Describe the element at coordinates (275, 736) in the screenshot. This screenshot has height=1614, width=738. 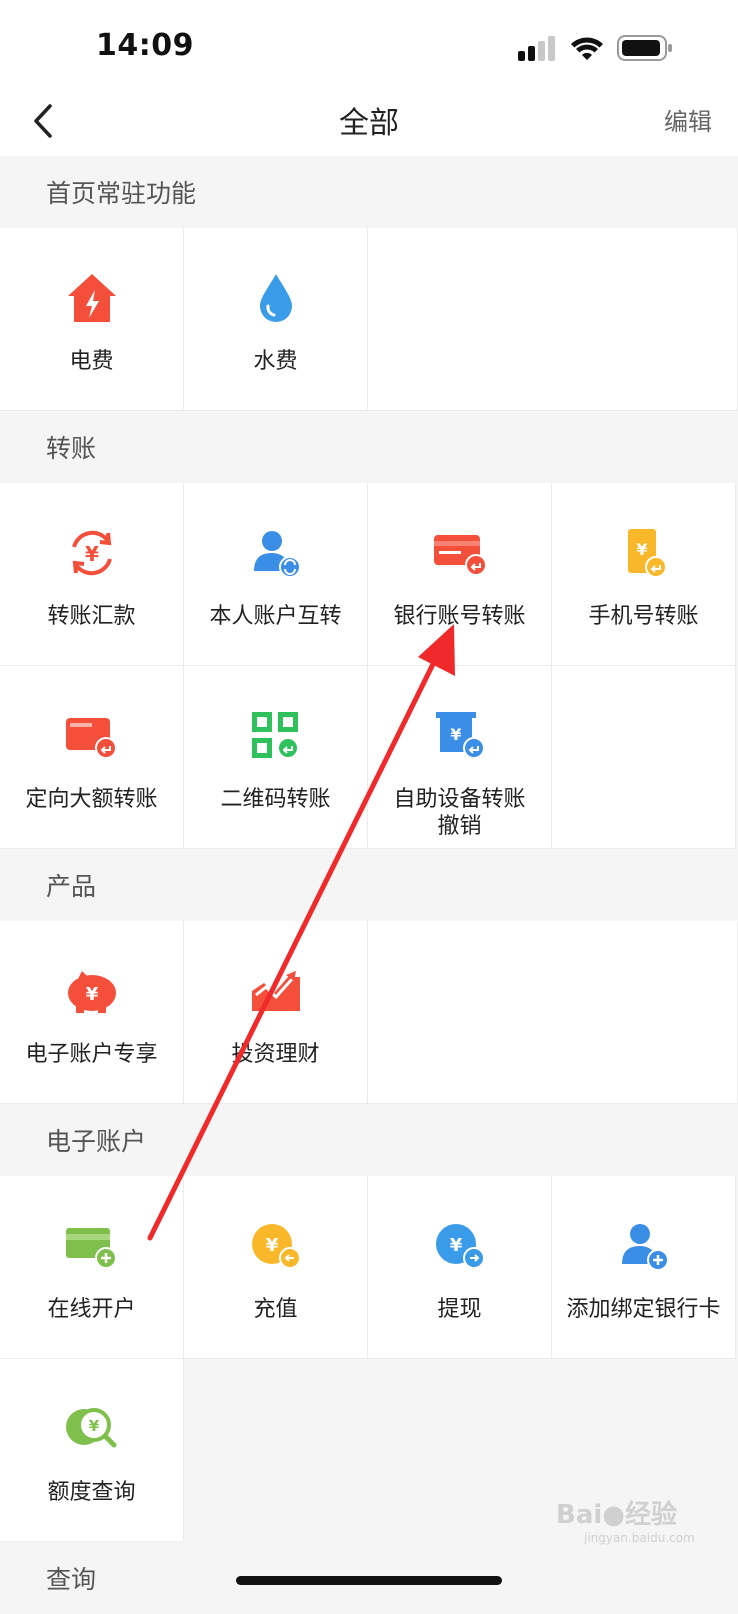
I see `qr-code-transfer-icon` at that location.